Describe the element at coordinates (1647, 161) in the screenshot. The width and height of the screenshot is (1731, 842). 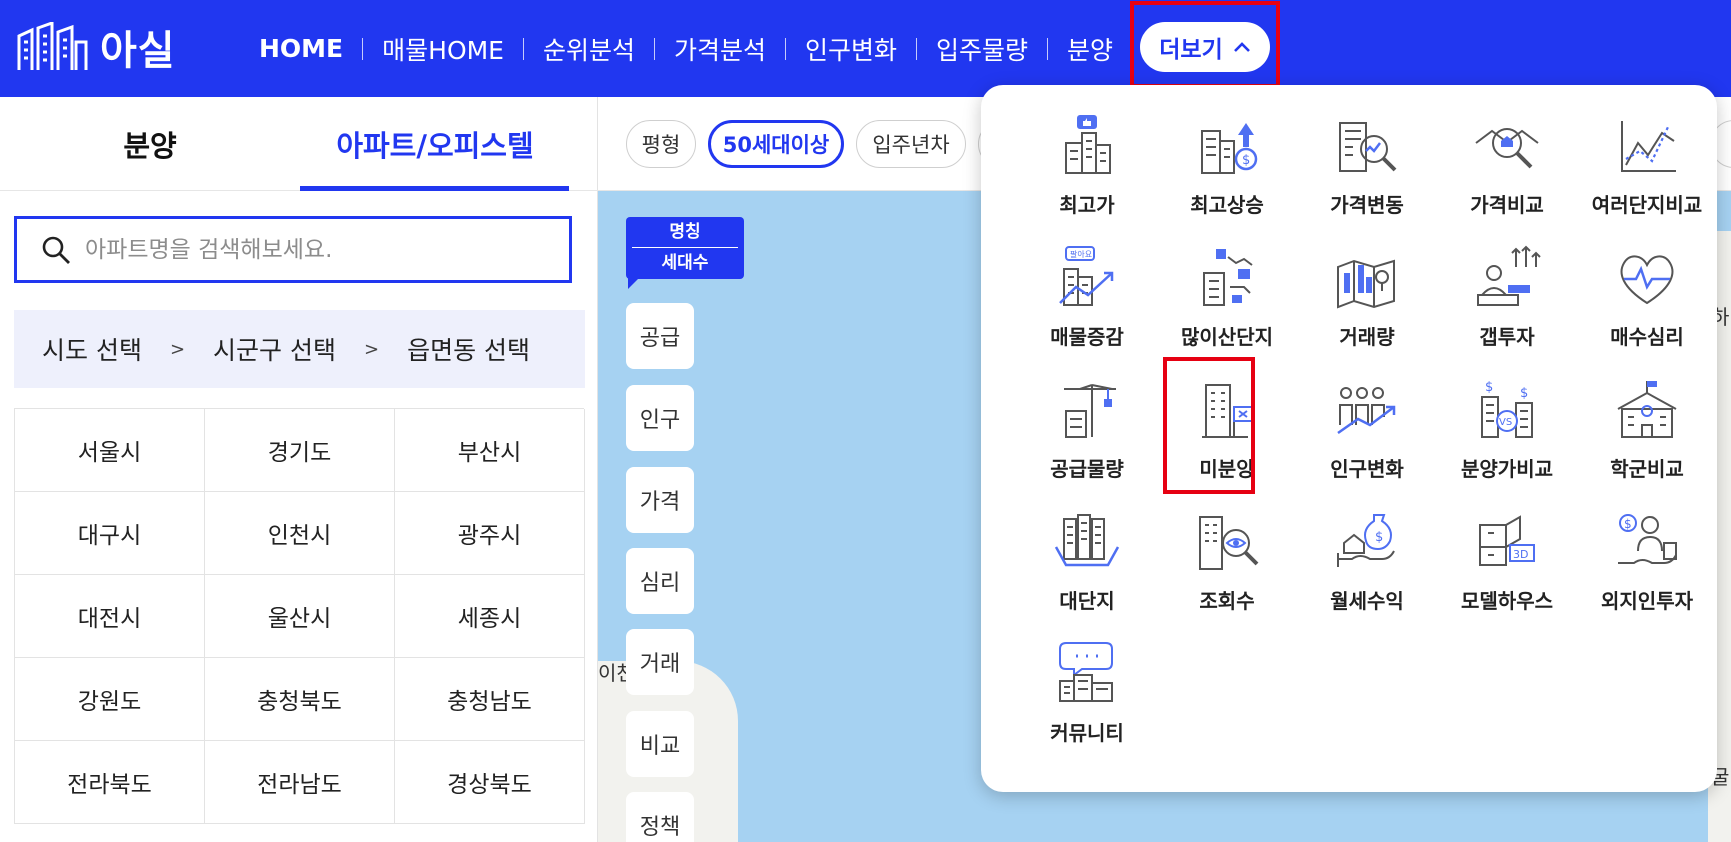
I see `menu-item-multi-complex-compare: 여러단지비교` at that location.